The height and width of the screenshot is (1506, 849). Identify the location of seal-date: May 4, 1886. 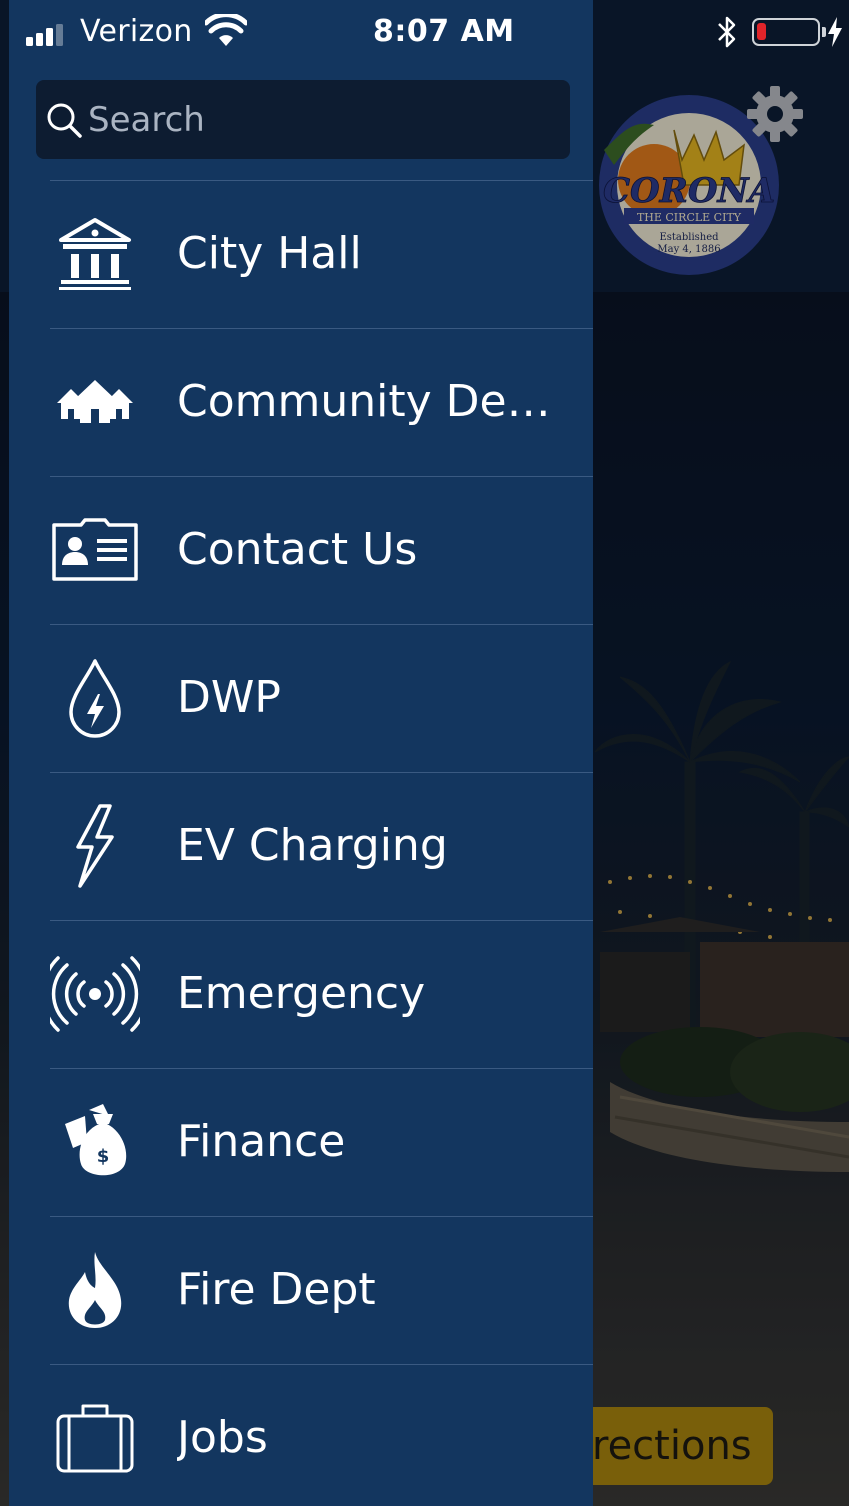
(688, 249).